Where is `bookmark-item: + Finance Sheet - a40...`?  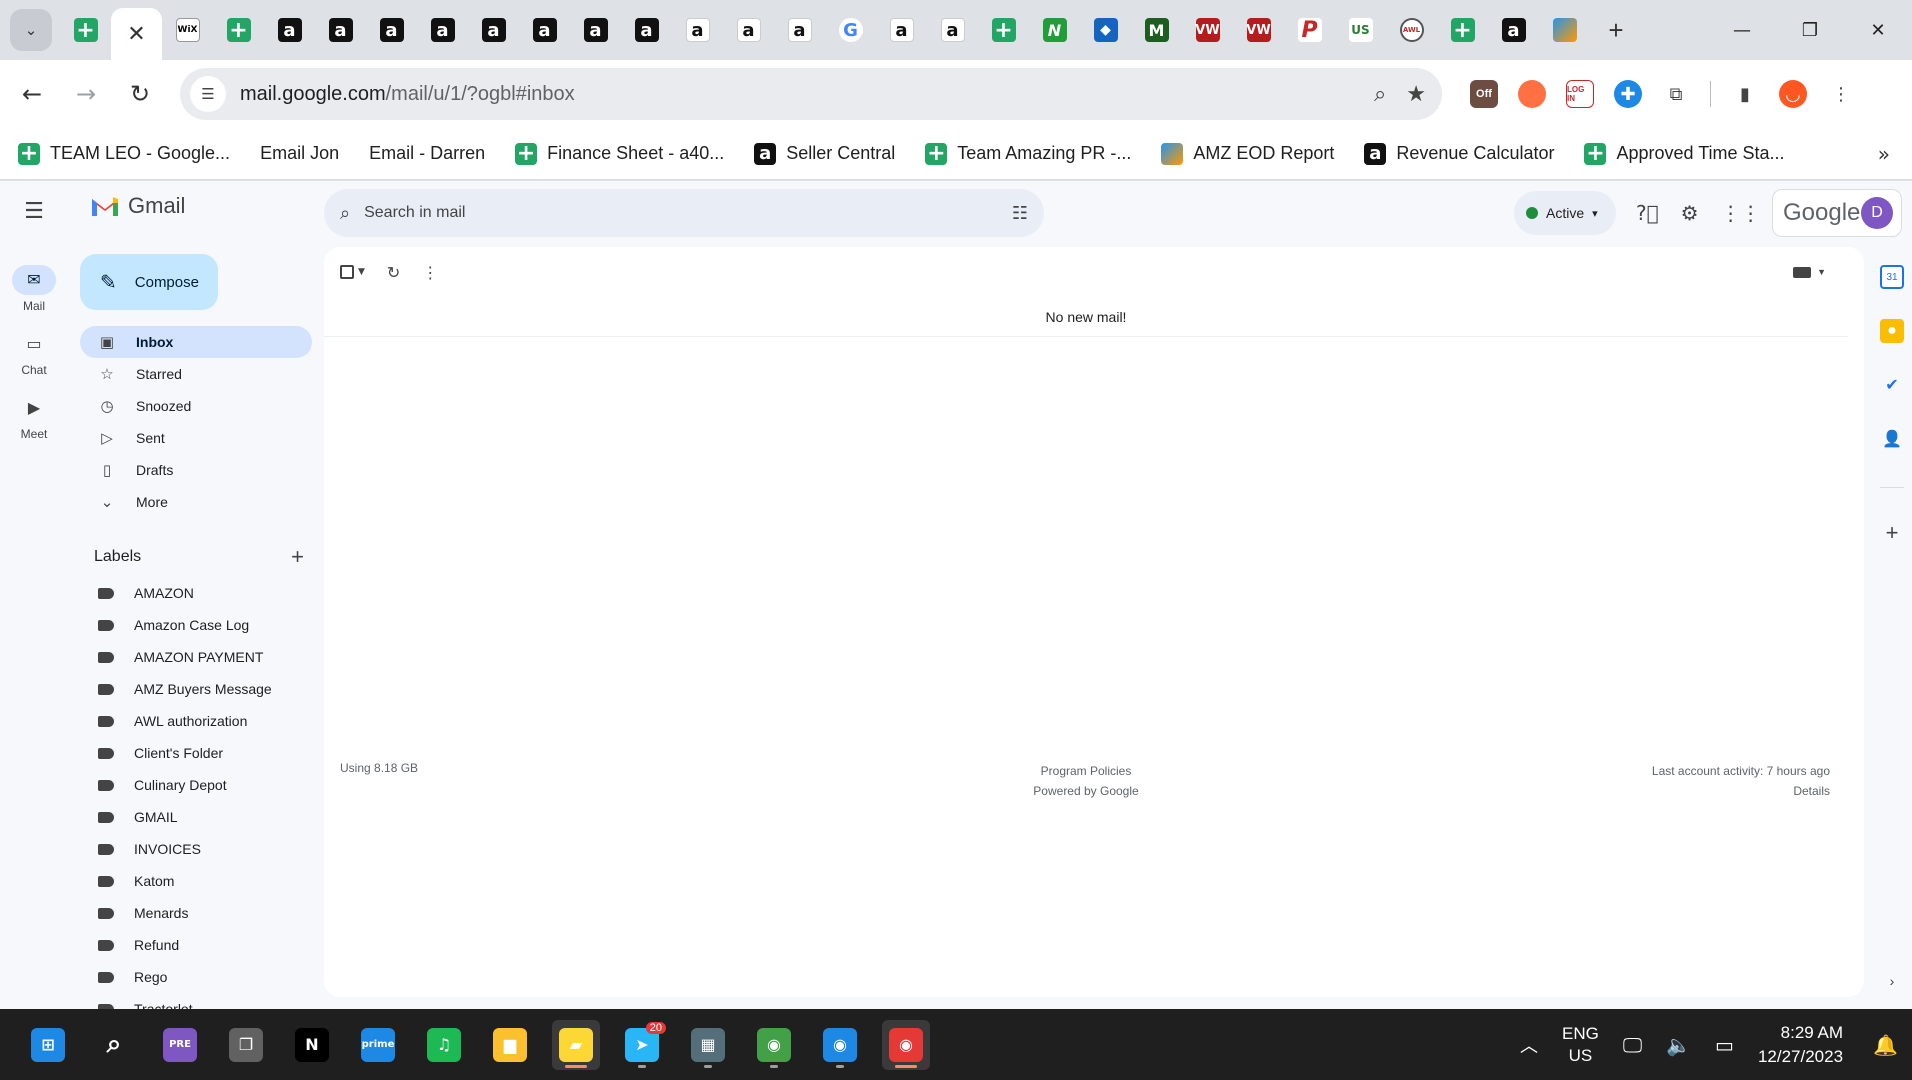 bookmark-item: + Finance Sheet - a40... is located at coordinates (619, 153).